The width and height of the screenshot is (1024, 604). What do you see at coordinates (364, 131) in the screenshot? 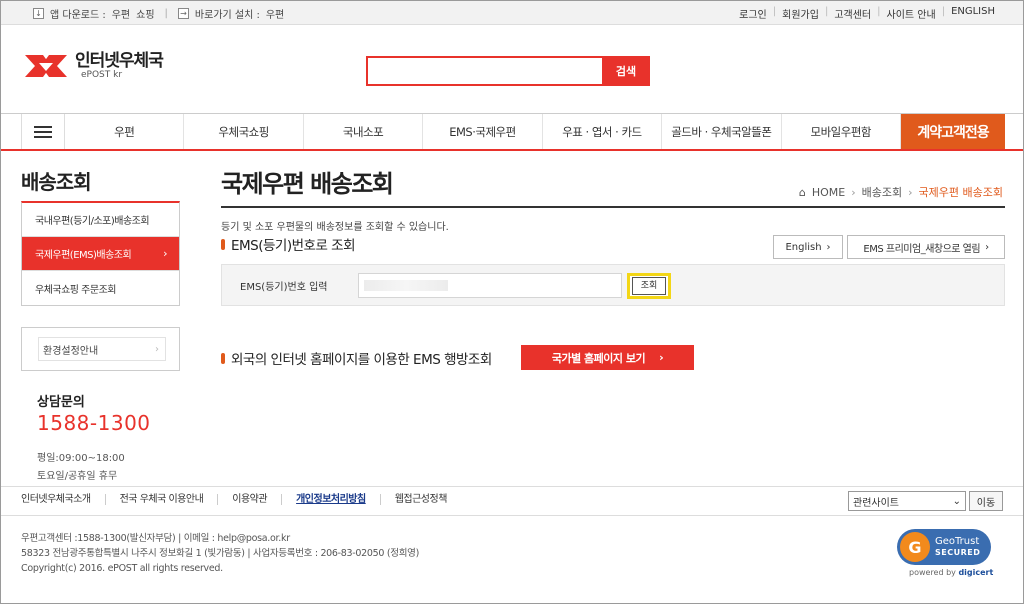
I see `nav-item-domestic-parcel: 국내소포` at bounding box center [364, 131].